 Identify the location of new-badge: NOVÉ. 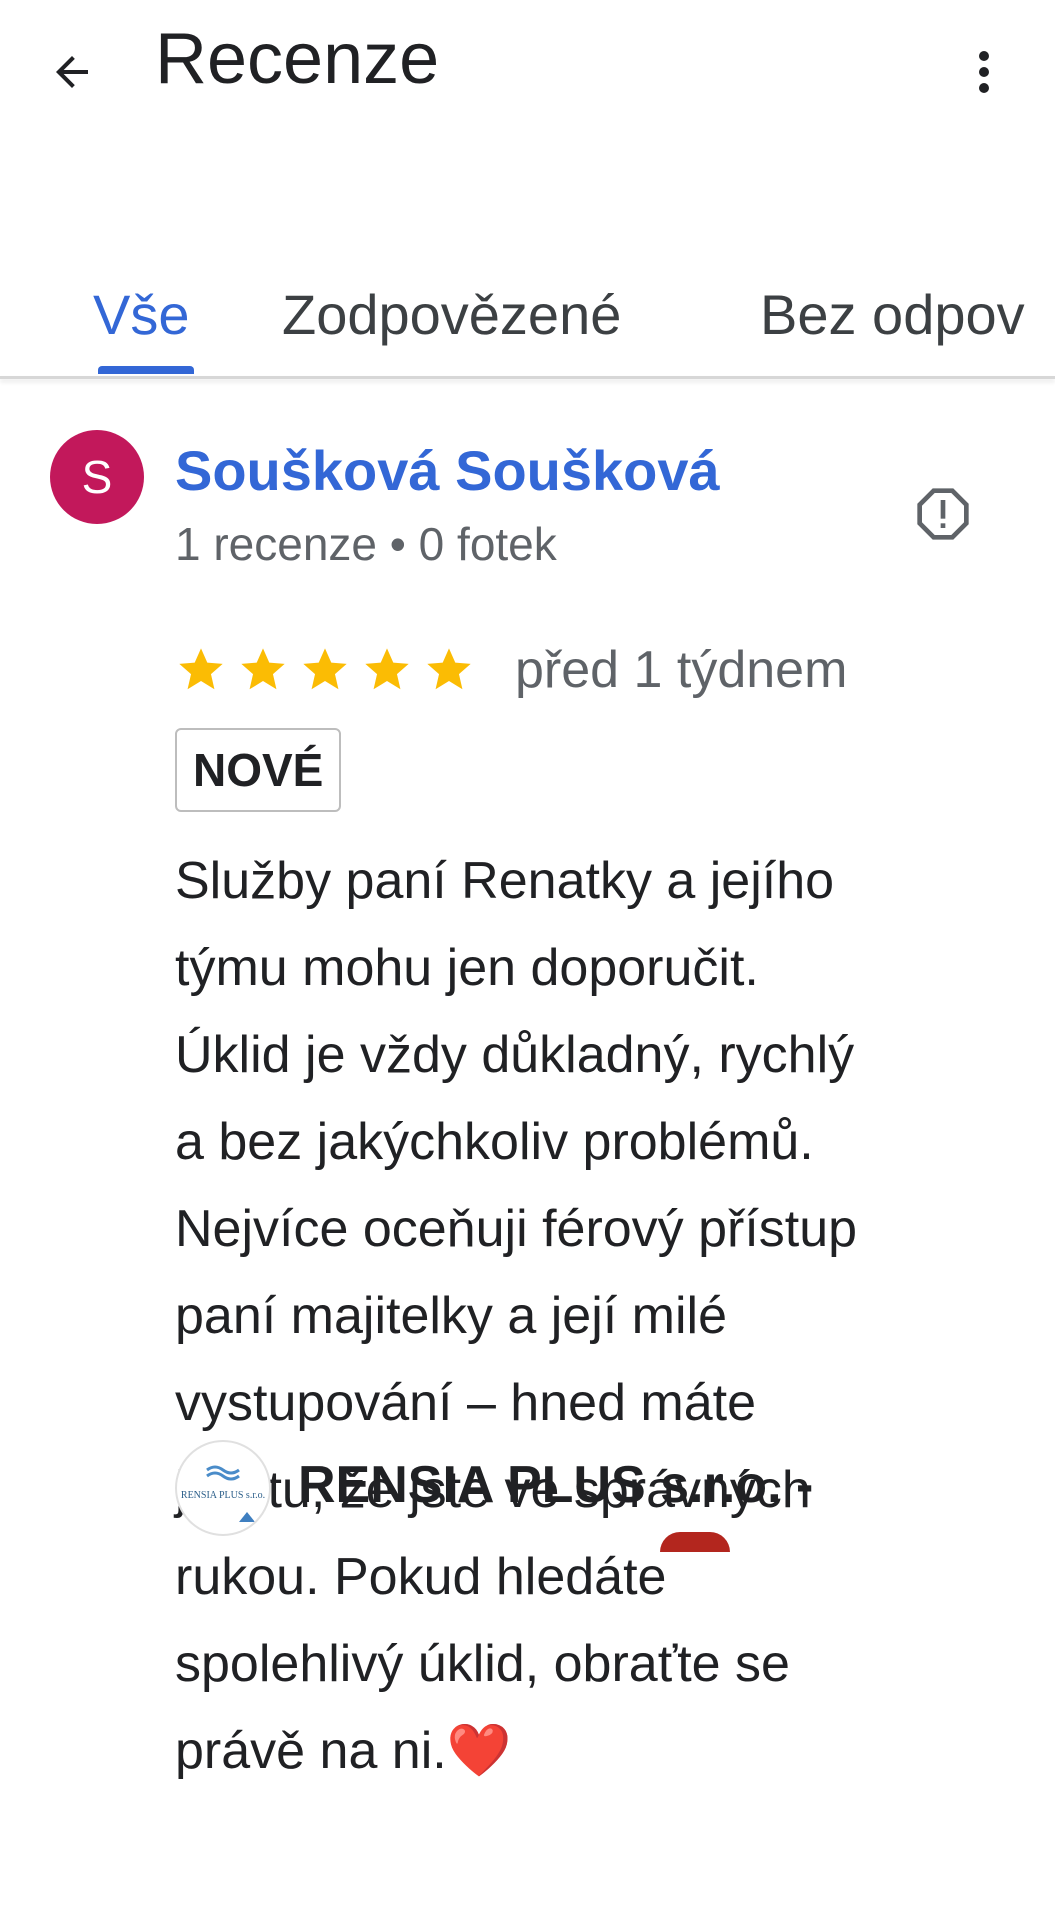
(258, 770).